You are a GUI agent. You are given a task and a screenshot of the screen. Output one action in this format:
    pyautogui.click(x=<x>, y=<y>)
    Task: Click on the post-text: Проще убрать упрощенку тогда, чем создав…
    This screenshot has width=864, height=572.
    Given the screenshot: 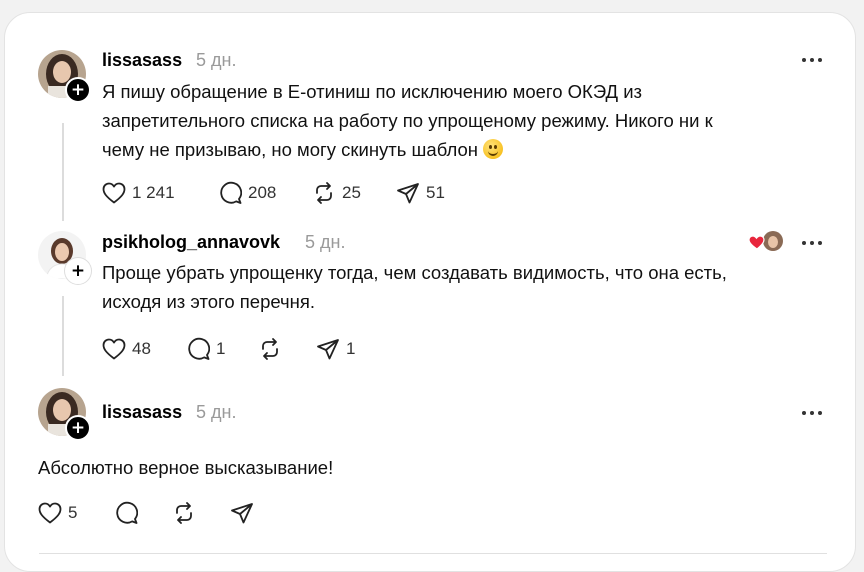 What is the action you would take?
    pyautogui.click(x=462, y=287)
    